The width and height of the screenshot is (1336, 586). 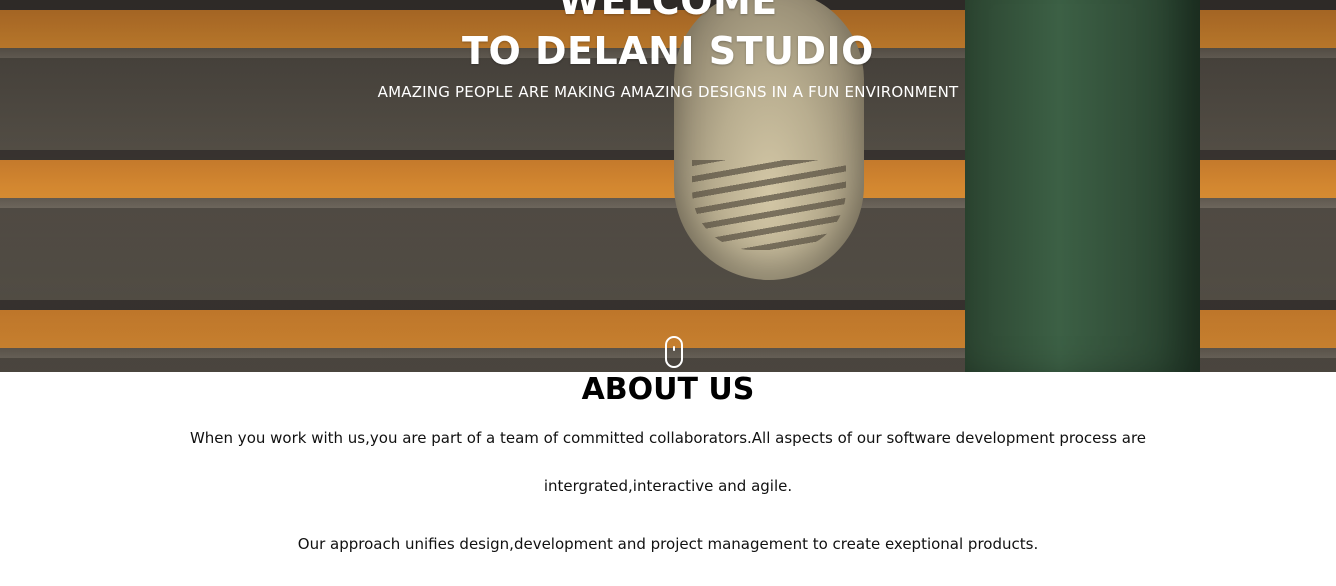 I want to click on hero-title-line1: WELCOME, so click(x=668, y=11).